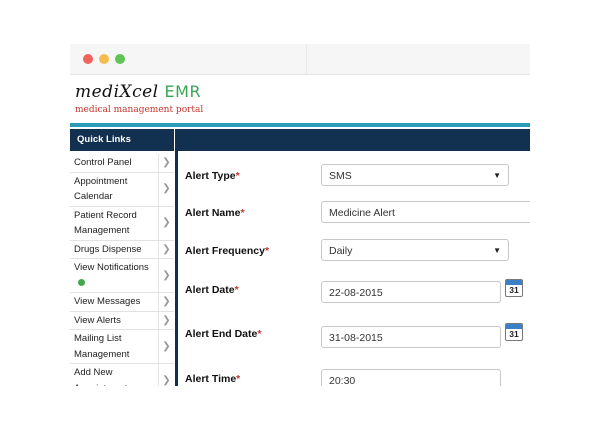 This screenshot has height=430, width=600. Describe the element at coordinates (105, 223) in the screenshot. I see `sidebar-item-label: Patient Record Management` at that location.